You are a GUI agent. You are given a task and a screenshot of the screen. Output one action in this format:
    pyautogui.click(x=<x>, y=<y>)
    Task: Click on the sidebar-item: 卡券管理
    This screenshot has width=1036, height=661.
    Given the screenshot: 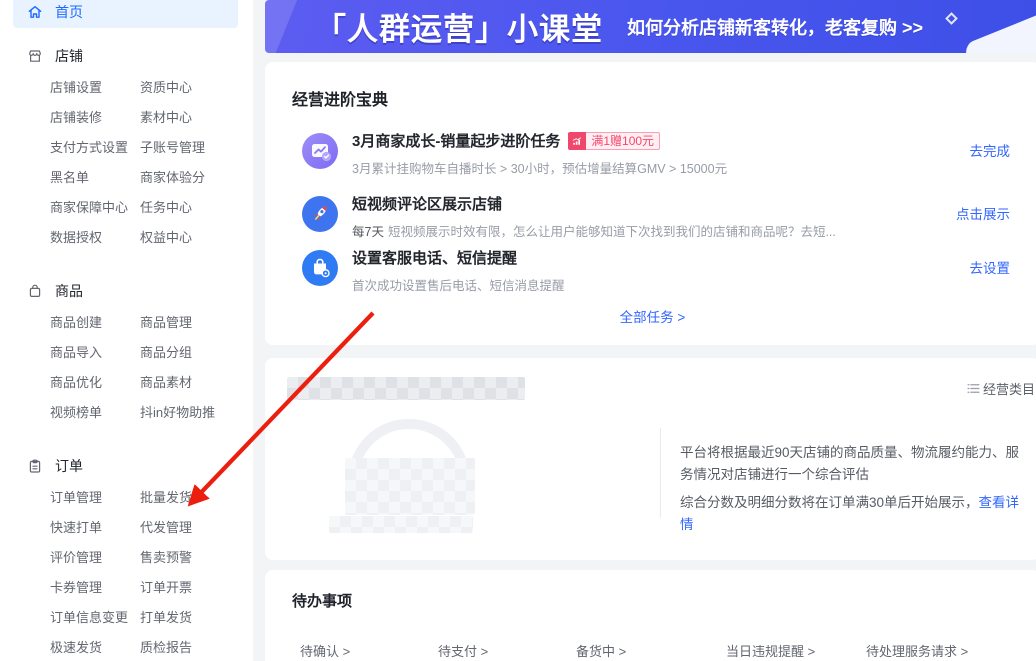 What is the action you would take?
    pyautogui.click(x=95, y=588)
    